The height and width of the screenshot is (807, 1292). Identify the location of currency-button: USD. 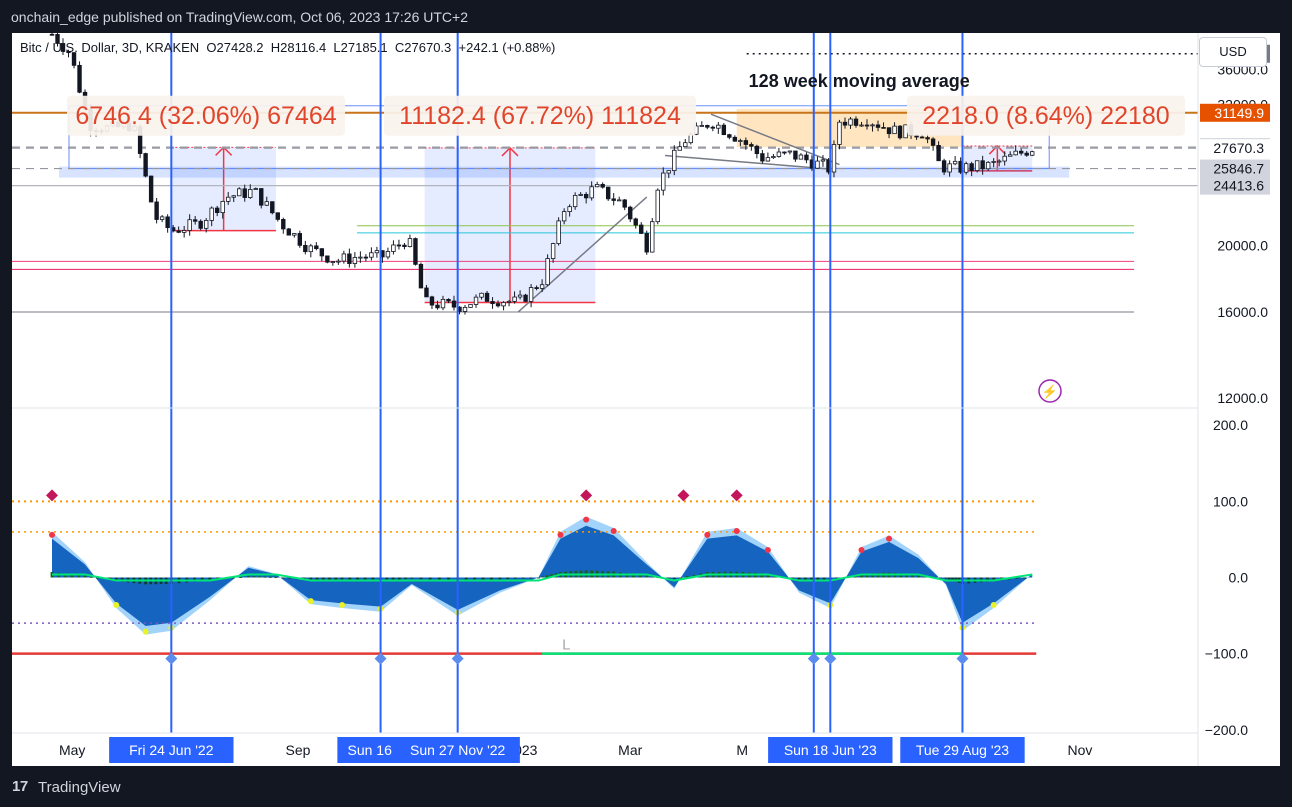
(1233, 52).